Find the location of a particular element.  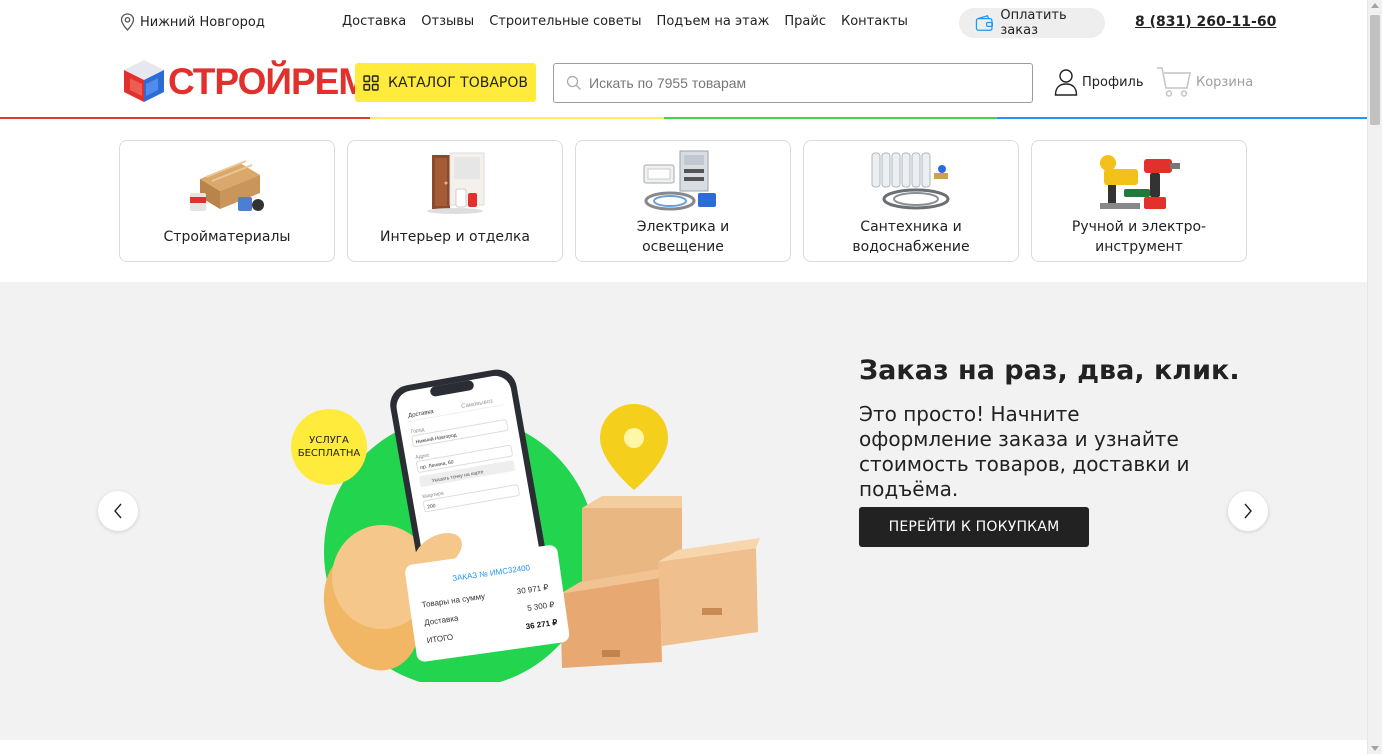

category-label: Ручной и электро-инструмент is located at coordinates (1139, 237).